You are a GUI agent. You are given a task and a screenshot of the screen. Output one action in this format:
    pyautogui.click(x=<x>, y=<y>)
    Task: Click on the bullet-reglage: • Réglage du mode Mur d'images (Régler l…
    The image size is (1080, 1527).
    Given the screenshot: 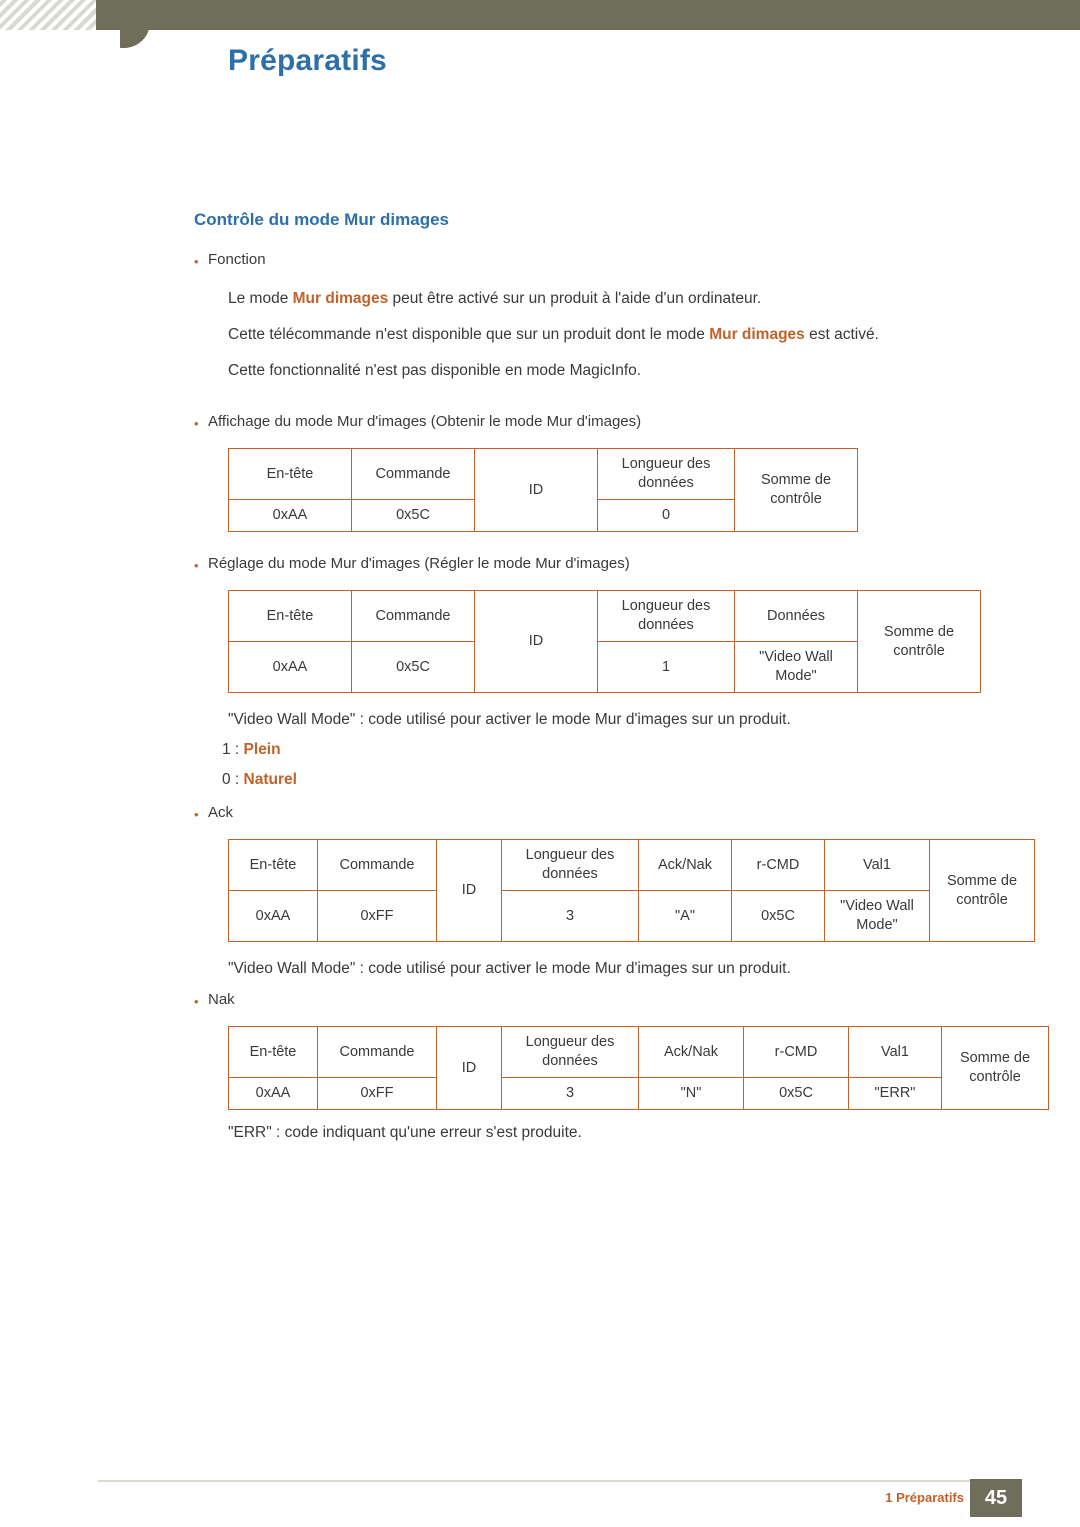 What is the action you would take?
    pyautogui.click(x=637, y=565)
    